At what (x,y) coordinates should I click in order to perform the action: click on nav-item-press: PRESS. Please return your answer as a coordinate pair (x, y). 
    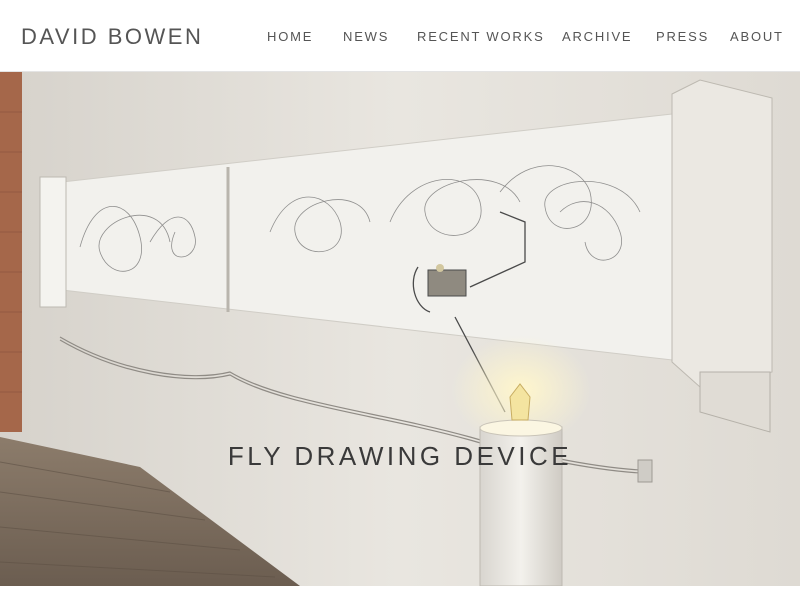
    Looking at the image, I should click on (682, 36).